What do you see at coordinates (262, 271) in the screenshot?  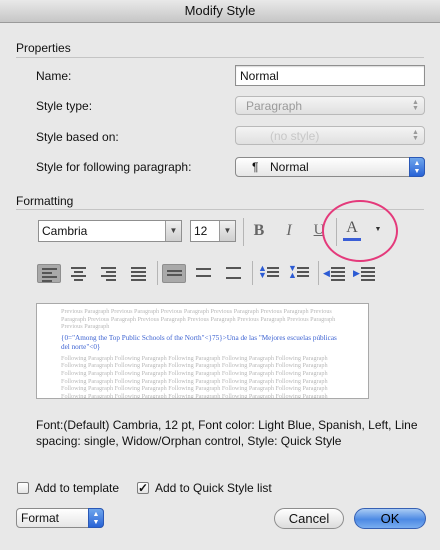 I see `space-before-arrows-icon: ▲ ▼` at bounding box center [262, 271].